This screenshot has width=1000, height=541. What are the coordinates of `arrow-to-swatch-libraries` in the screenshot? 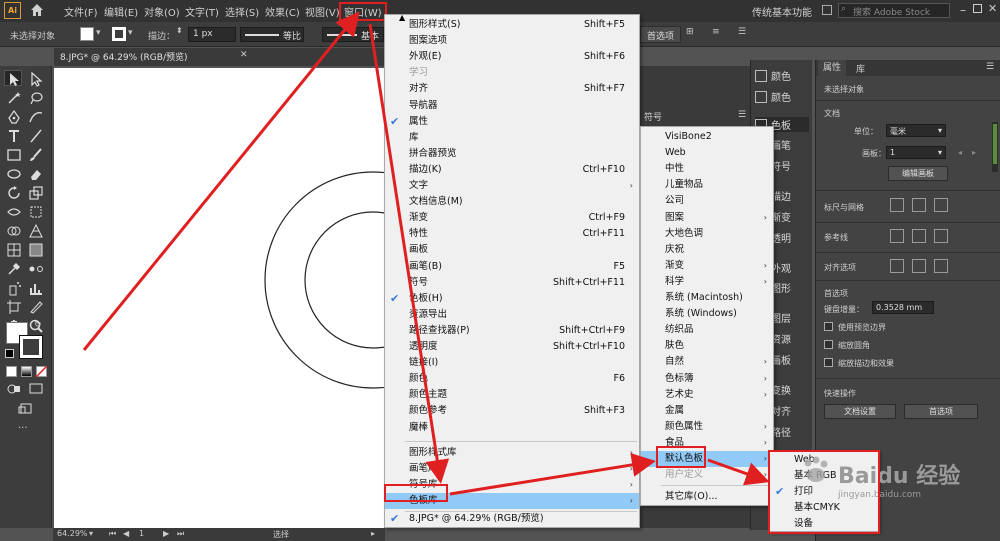 It's located at (409, 253).